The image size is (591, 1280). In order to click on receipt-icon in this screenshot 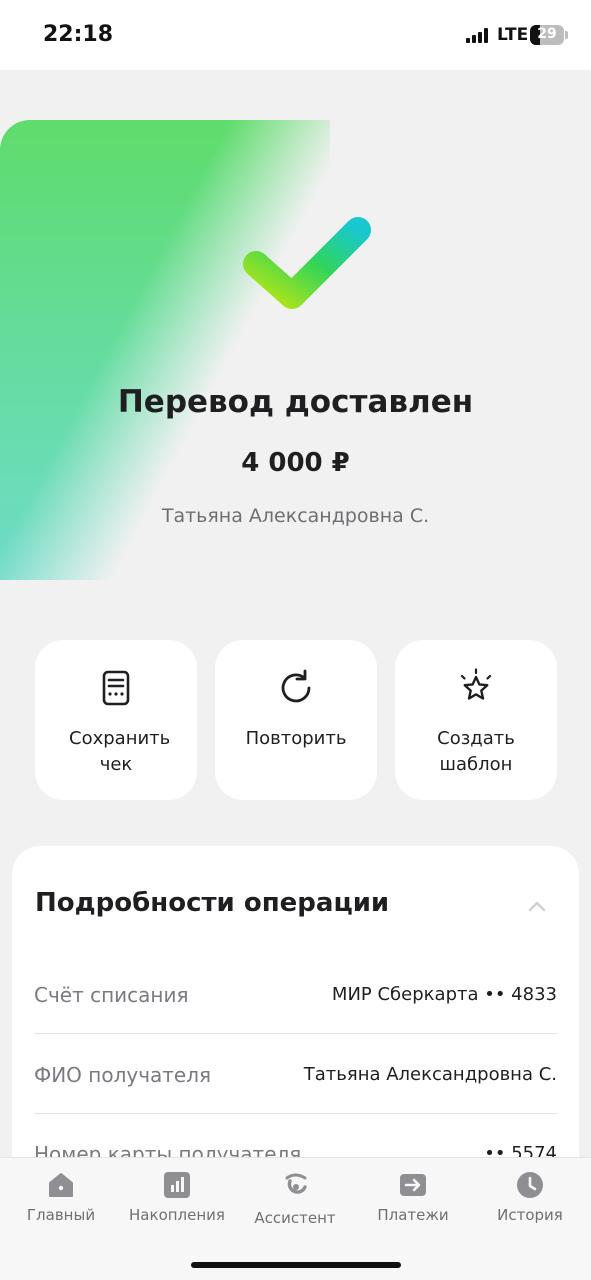, I will do `click(116, 688)`.